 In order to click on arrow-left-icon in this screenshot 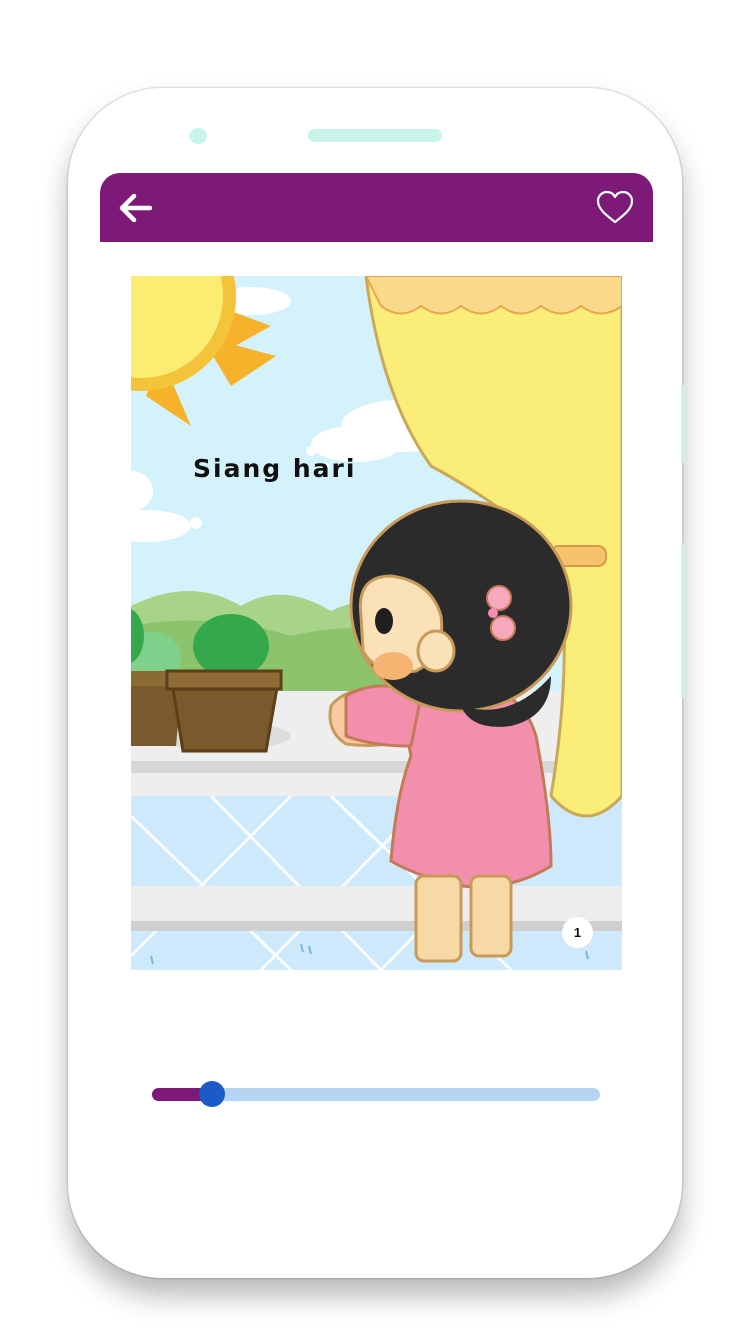, I will do `click(136, 208)`.